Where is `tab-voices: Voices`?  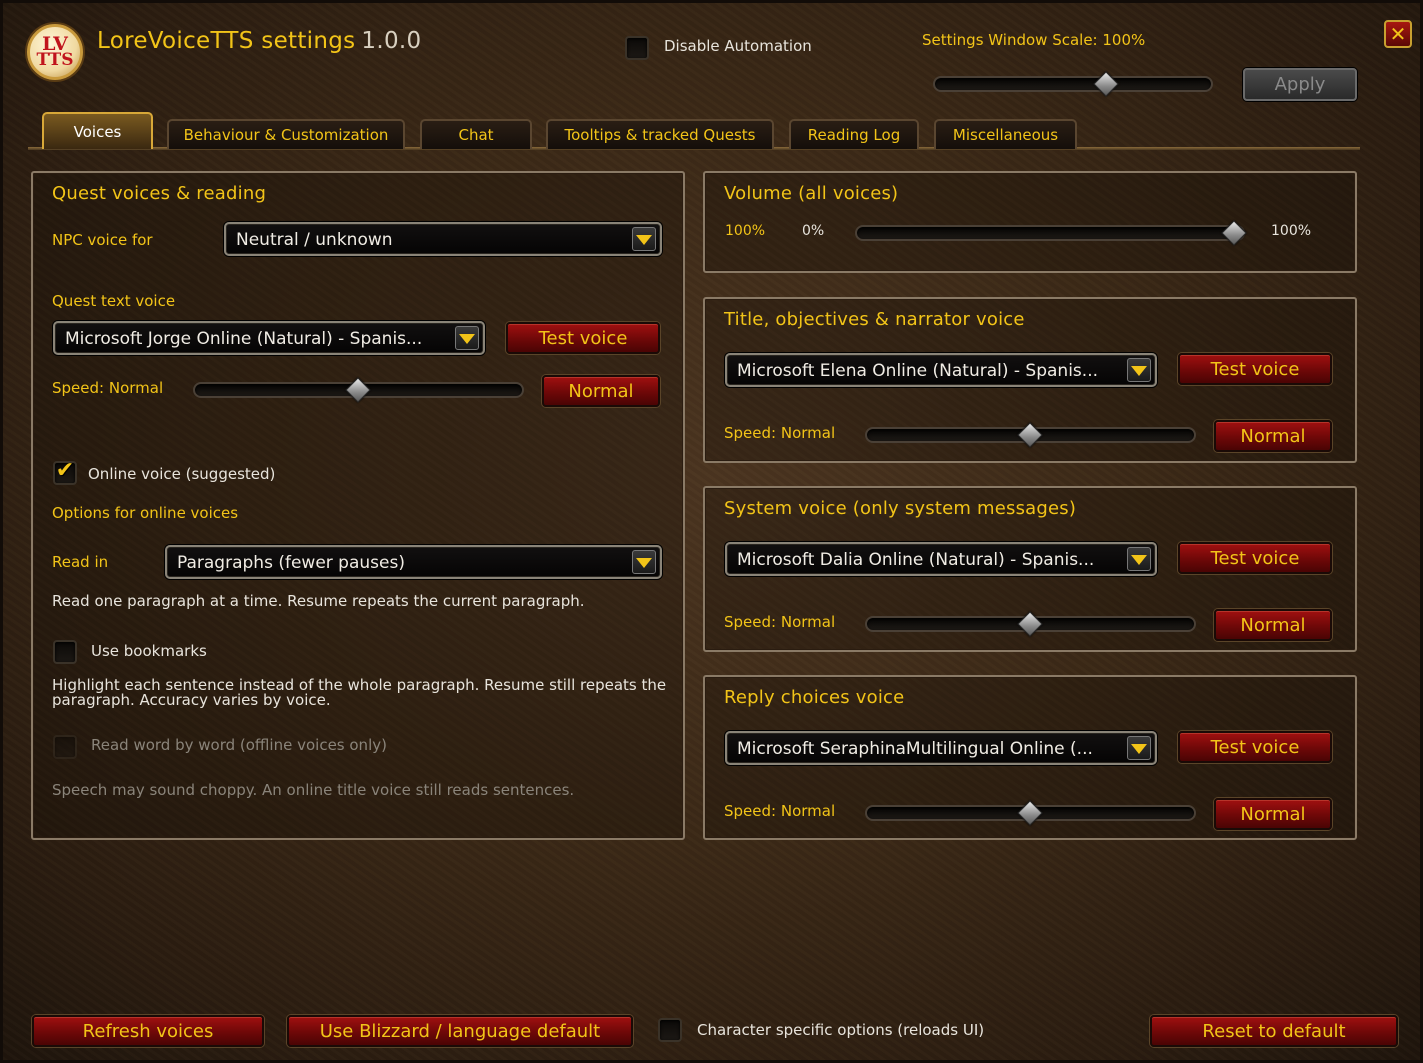
tab-voices: Voices is located at coordinates (97, 130).